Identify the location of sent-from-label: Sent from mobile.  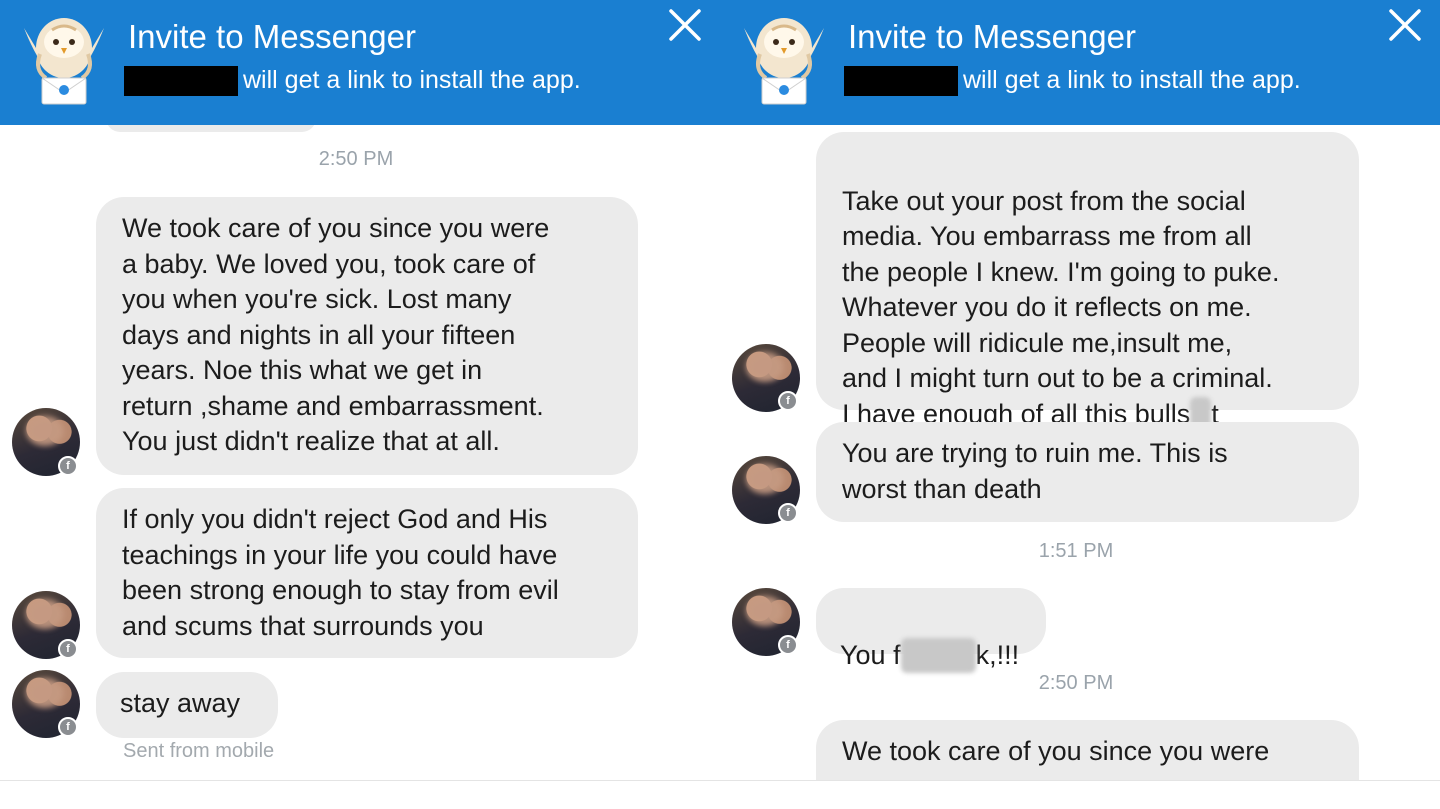
(199, 751).